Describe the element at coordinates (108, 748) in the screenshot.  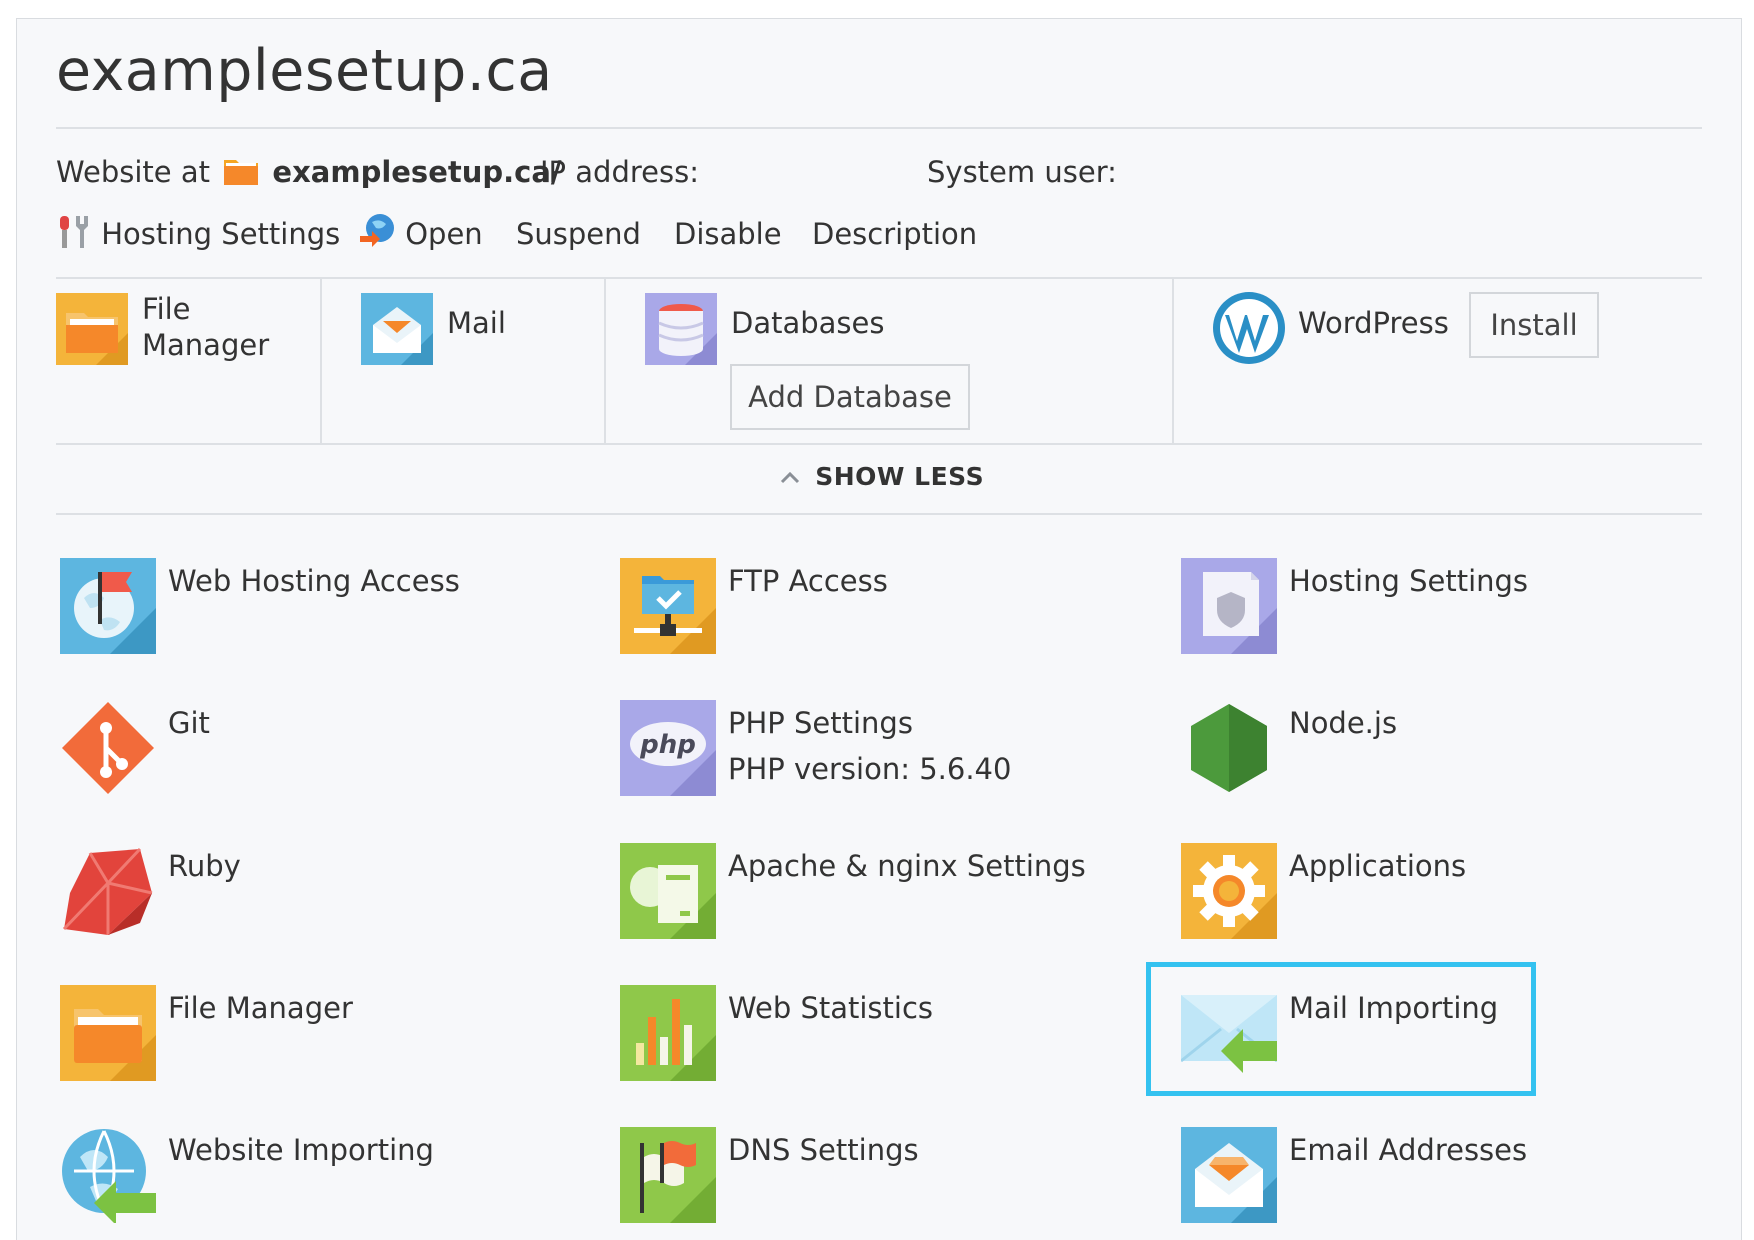
I see `git-icon` at that location.